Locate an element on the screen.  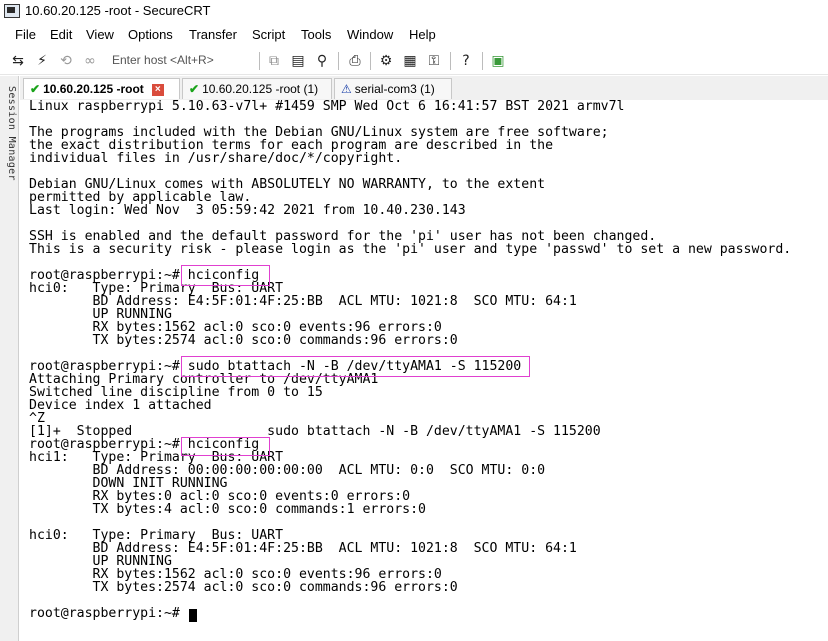
tab-serial-com3: ⚠ serial-com3 (1) is located at coordinates (393, 88).